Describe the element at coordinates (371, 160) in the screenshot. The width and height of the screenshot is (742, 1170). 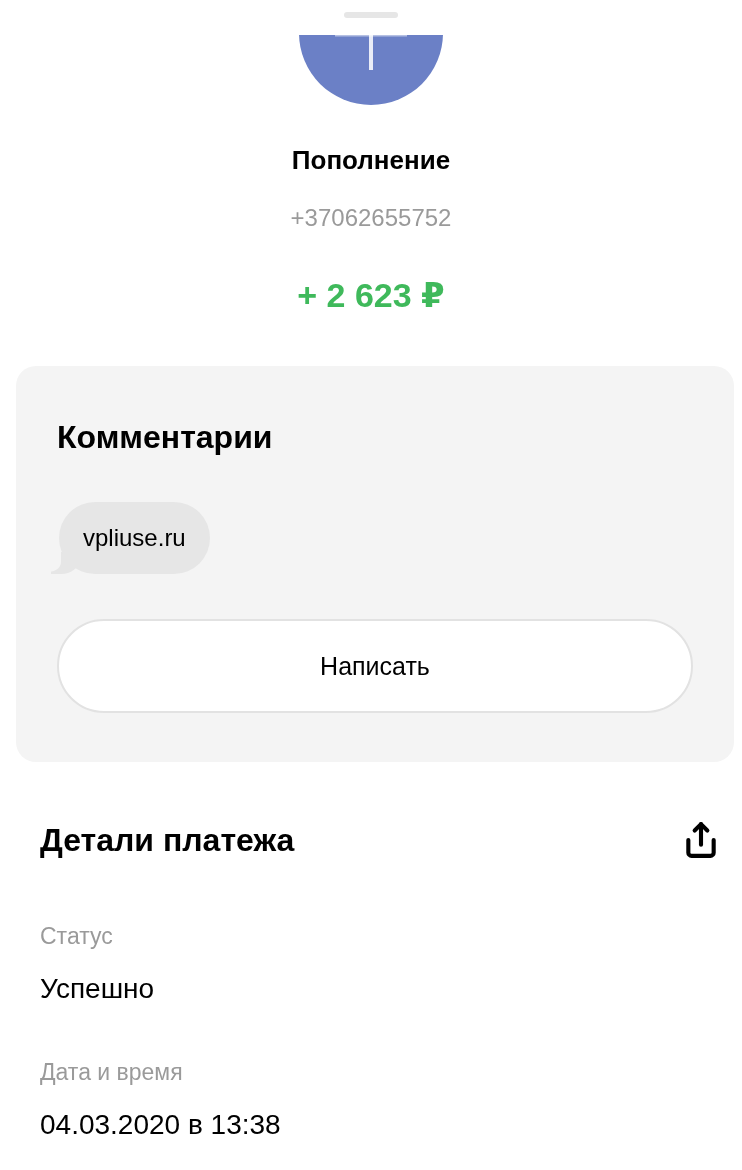
I see `transaction-title: Пополнение` at that location.